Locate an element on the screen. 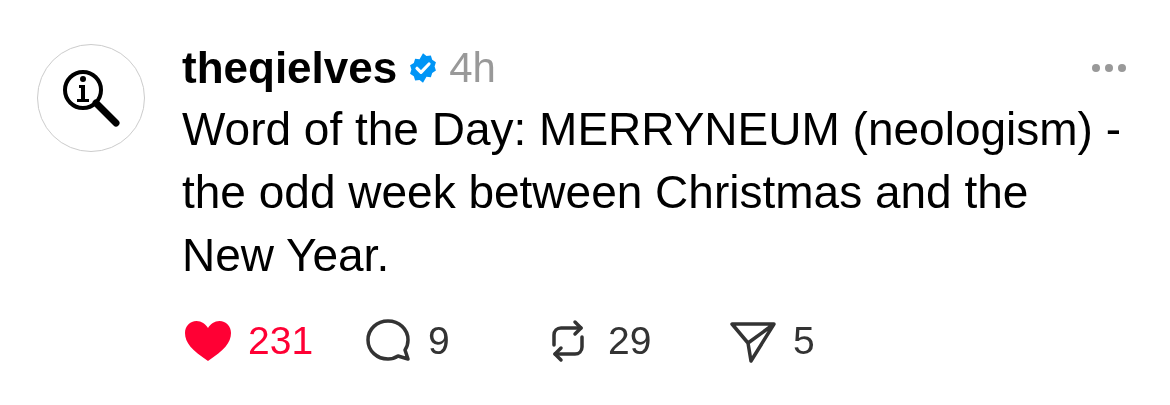 The height and width of the screenshot is (405, 1170). username: theqielves is located at coordinates (290, 68).